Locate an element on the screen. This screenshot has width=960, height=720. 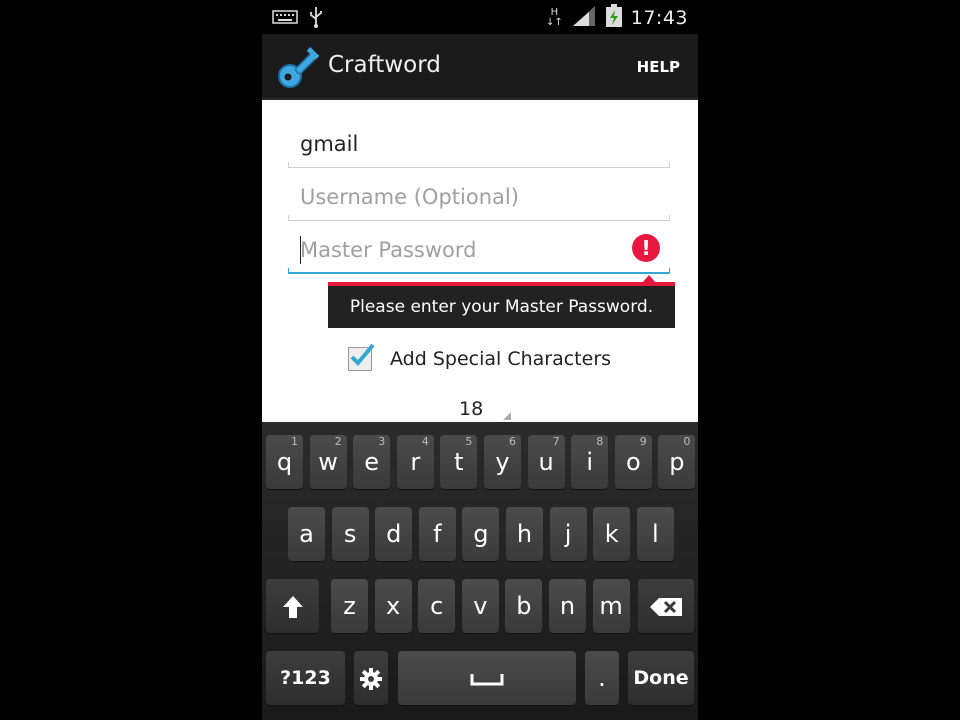
key-c: c is located at coordinates (437, 606).